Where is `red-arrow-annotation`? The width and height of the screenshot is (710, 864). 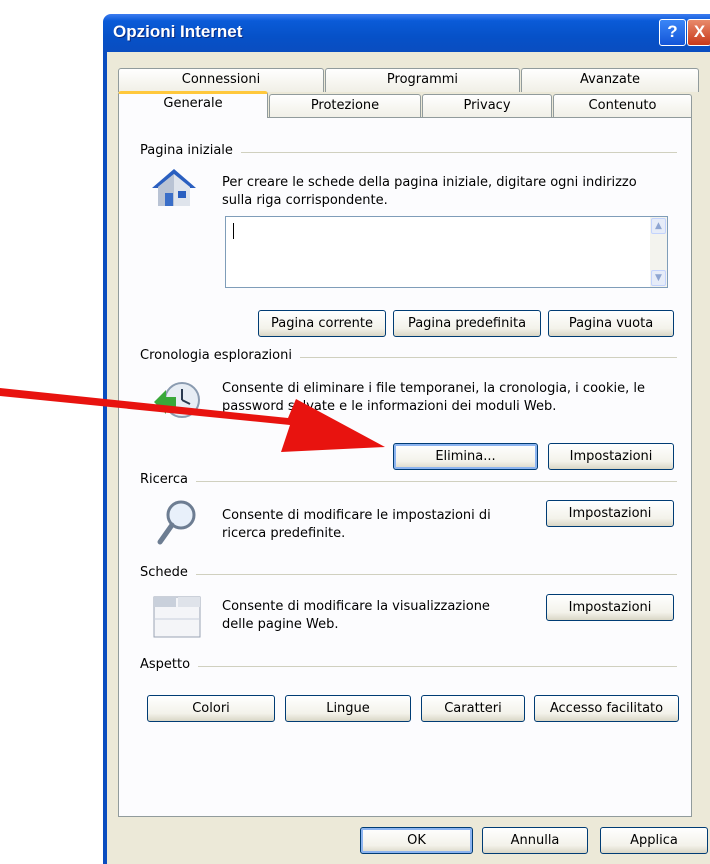
red-arrow-annotation is located at coordinates (192, 420).